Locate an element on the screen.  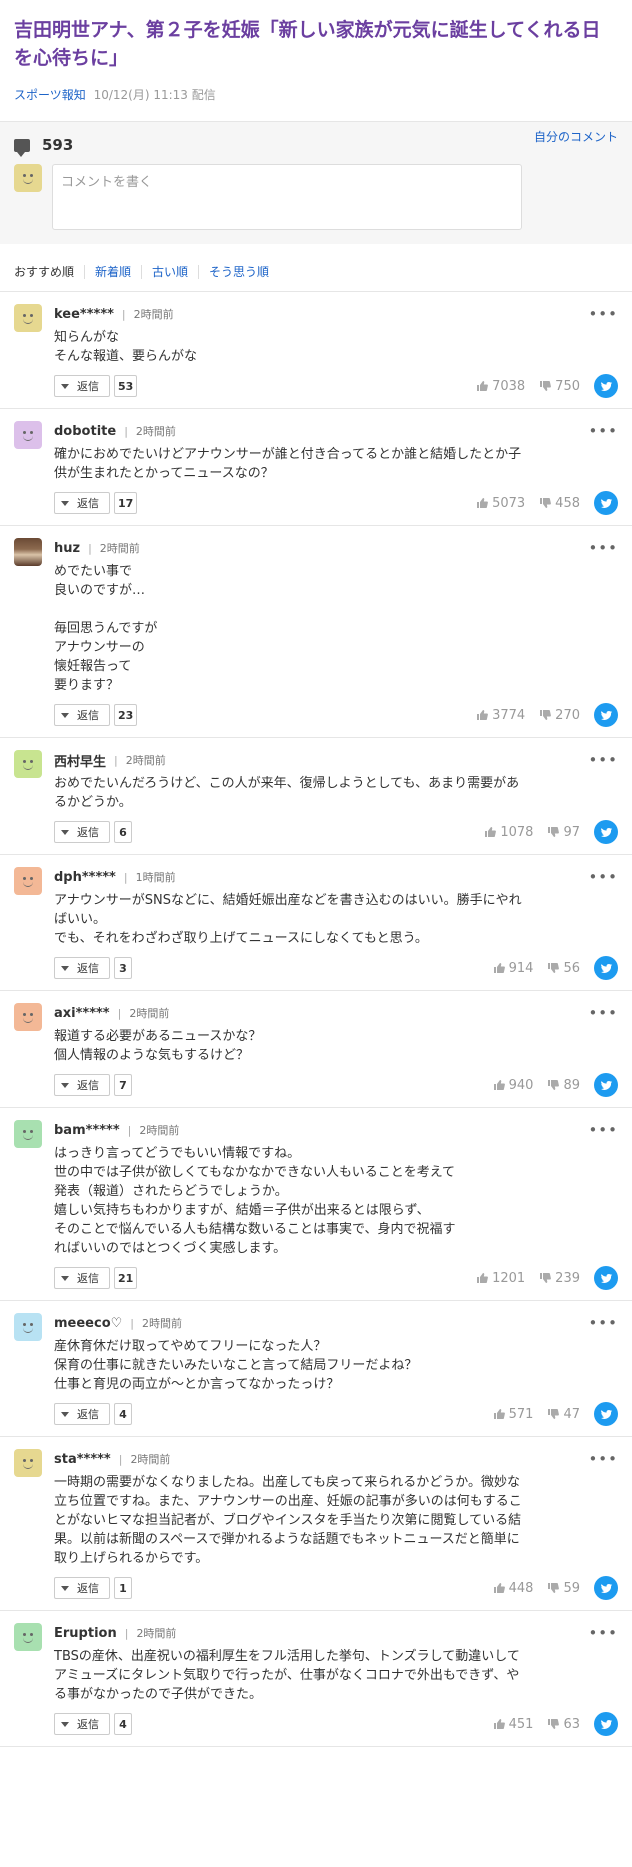
agree-button: 5073 is located at coordinates (500, 503).